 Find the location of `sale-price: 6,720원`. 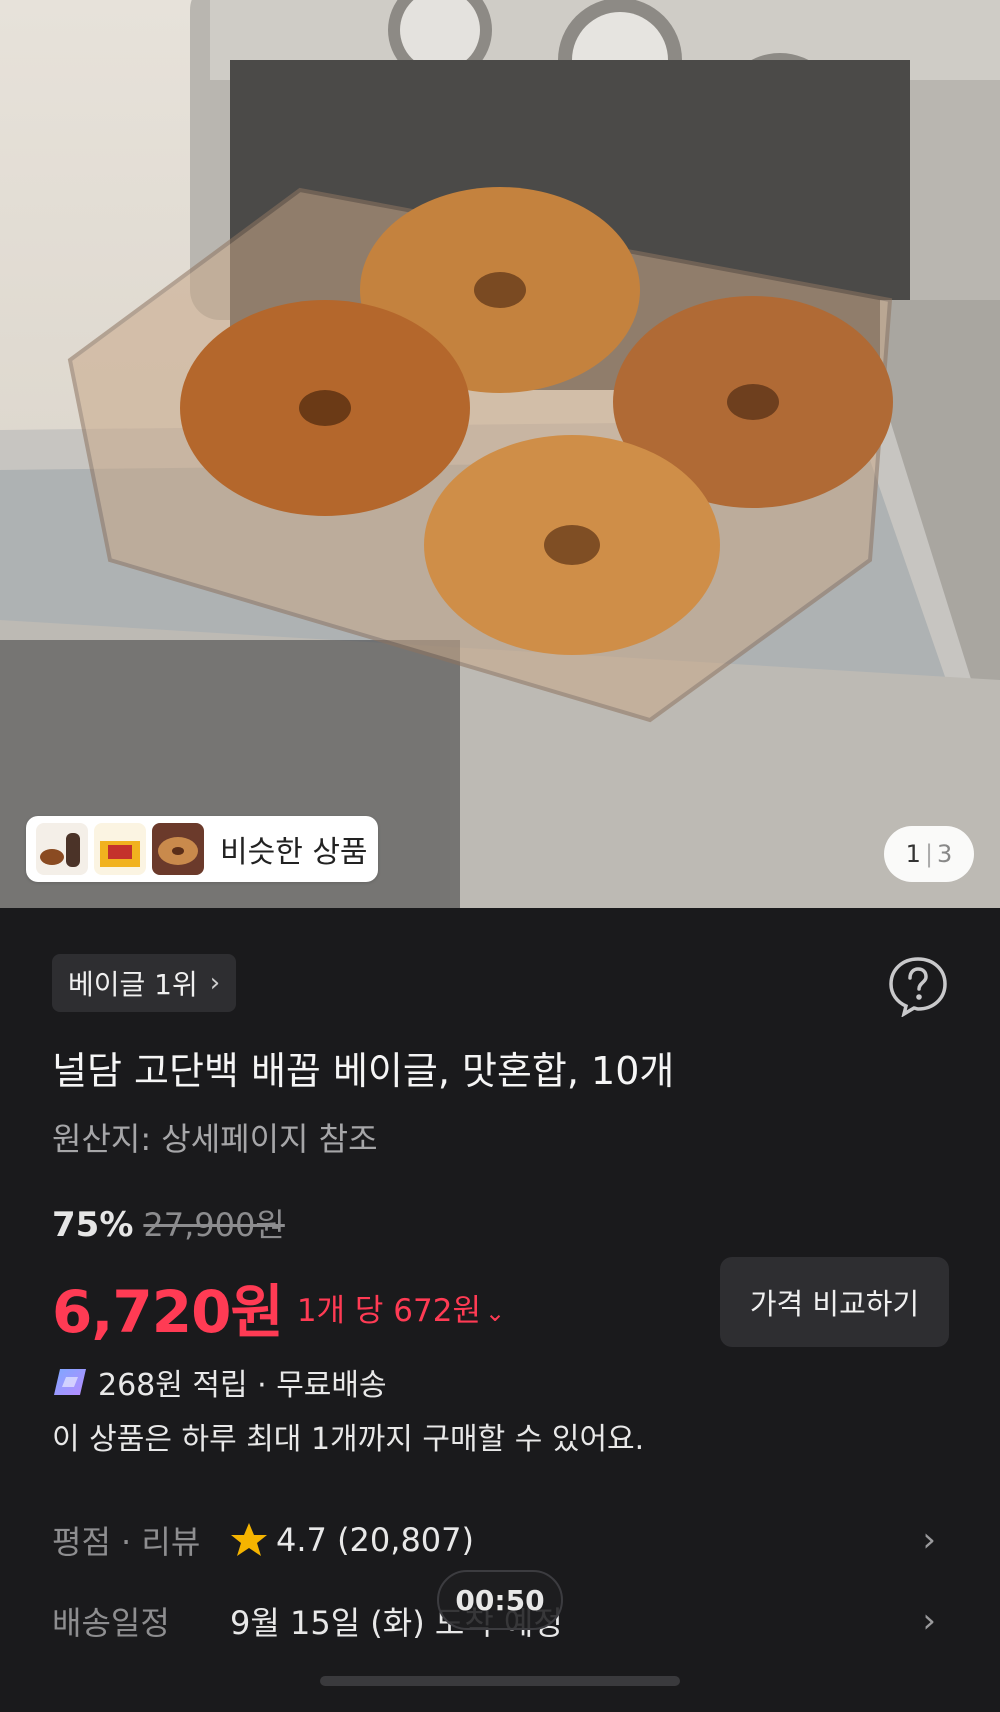

sale-price: 6,720원 is located at coordinates (168, 1312).